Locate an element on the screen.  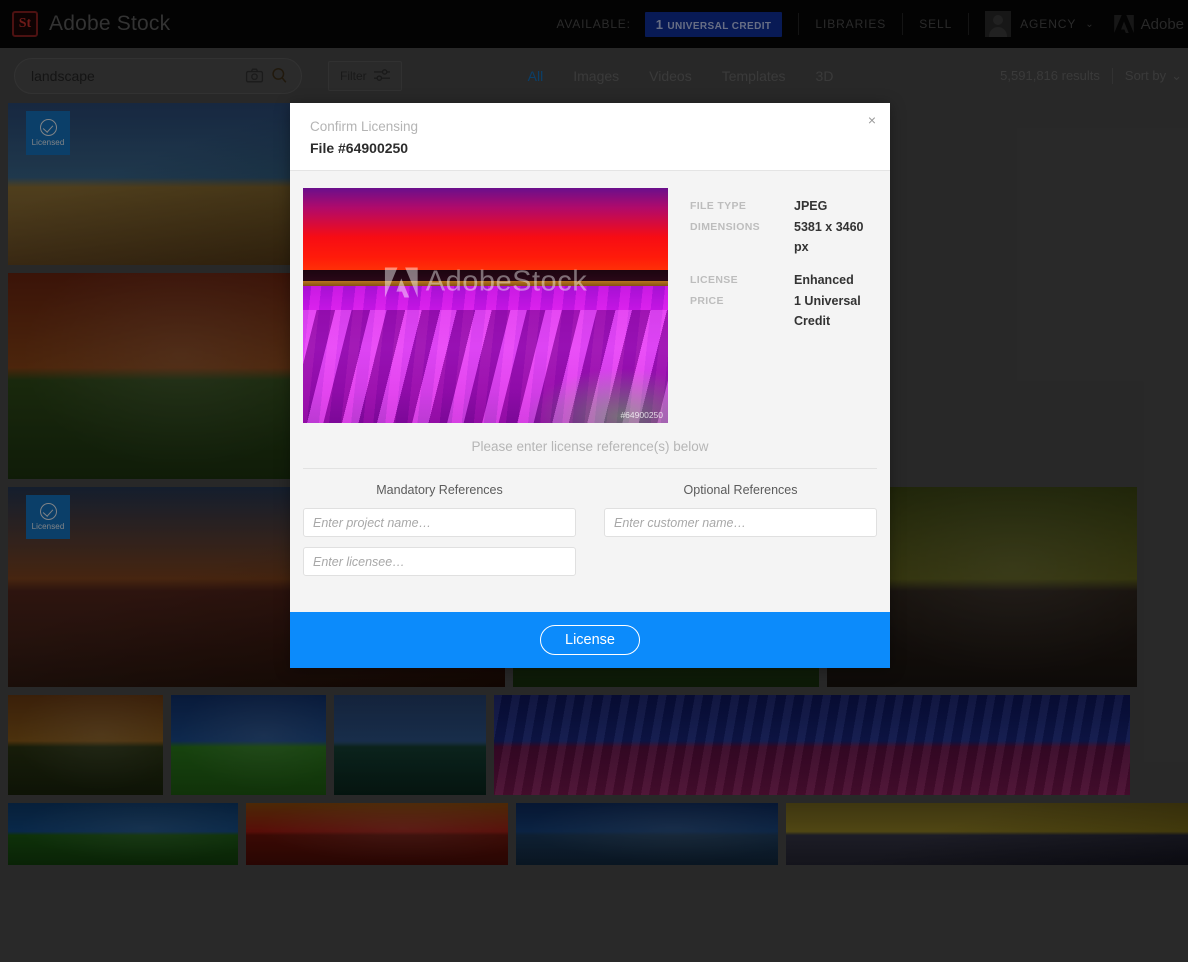
results-divider is located at coordinates (1112, 75).